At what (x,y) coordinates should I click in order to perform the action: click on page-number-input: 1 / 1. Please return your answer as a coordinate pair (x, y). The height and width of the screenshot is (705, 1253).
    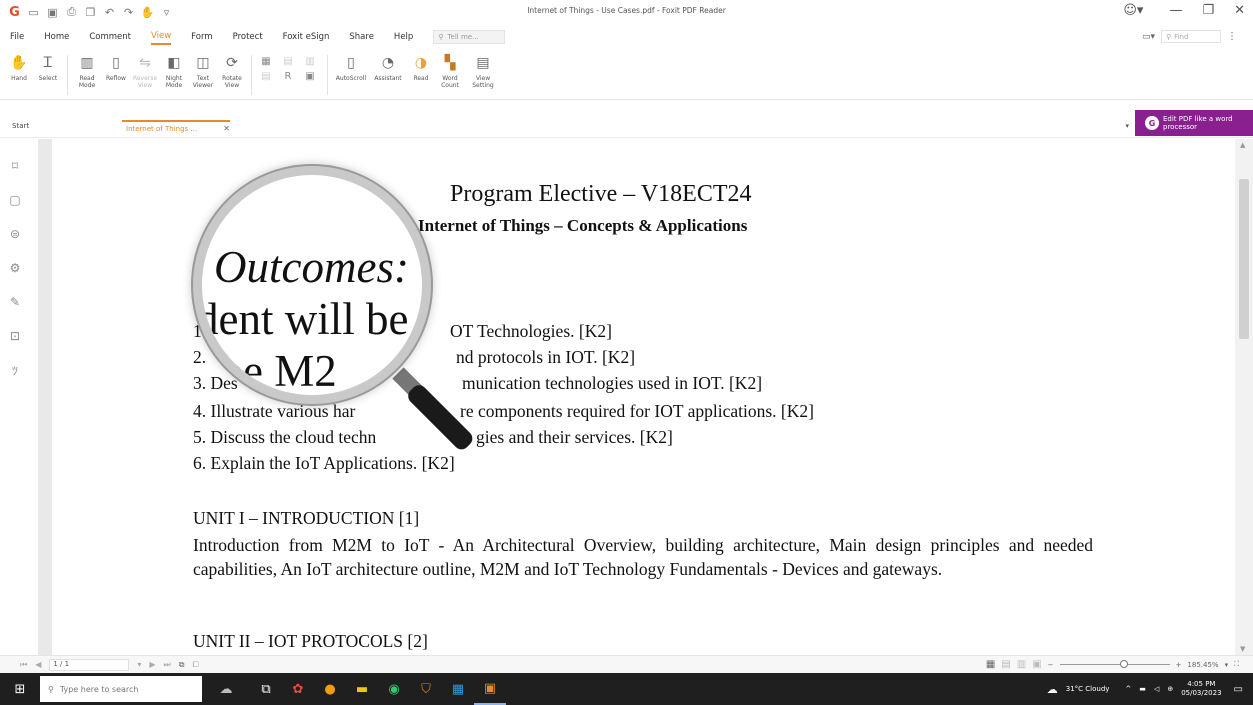
    Looking at the image, I should click on (89, 664).